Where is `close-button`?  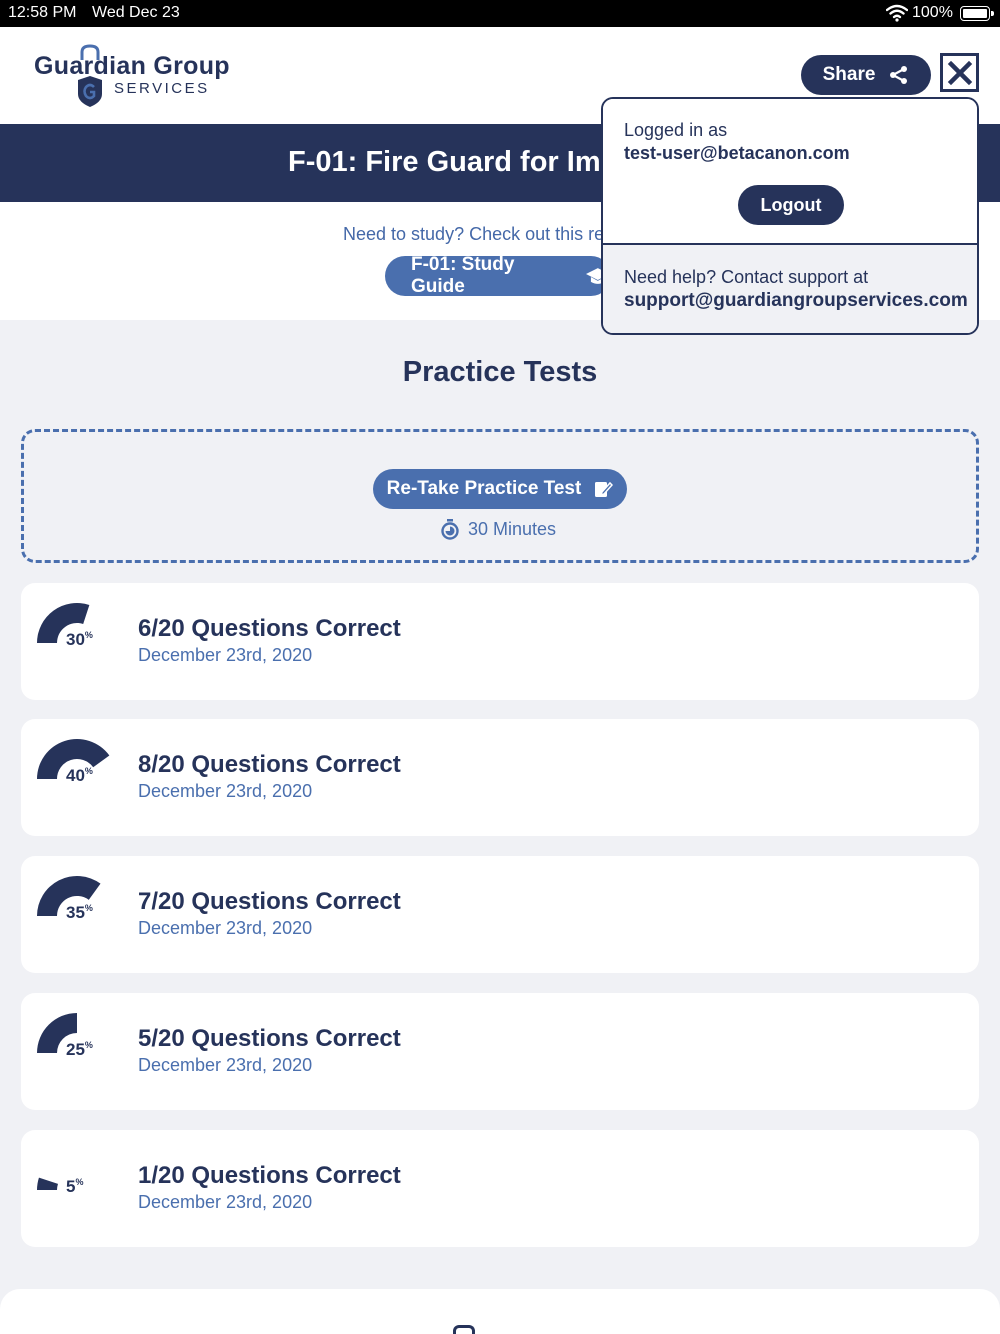 close-button is located at coordinates (959, 72).